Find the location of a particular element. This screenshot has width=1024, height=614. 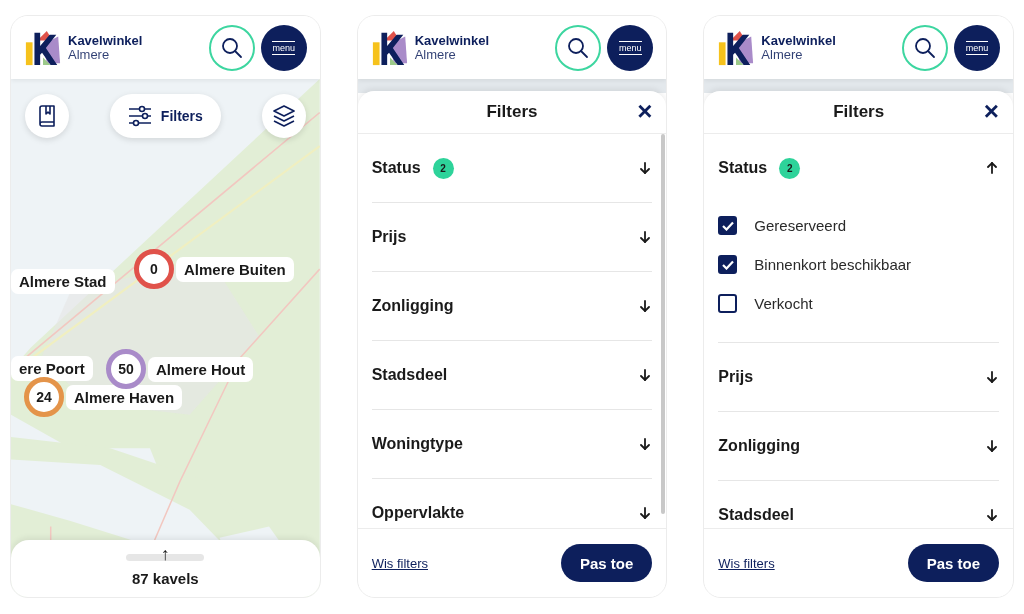

book-icon is located at coordinates (47, 116).